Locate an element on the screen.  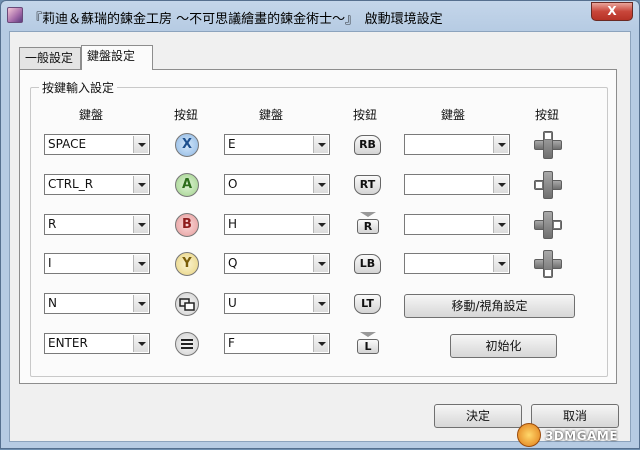
dpad-left-icon is located at coordinates (548, 185).